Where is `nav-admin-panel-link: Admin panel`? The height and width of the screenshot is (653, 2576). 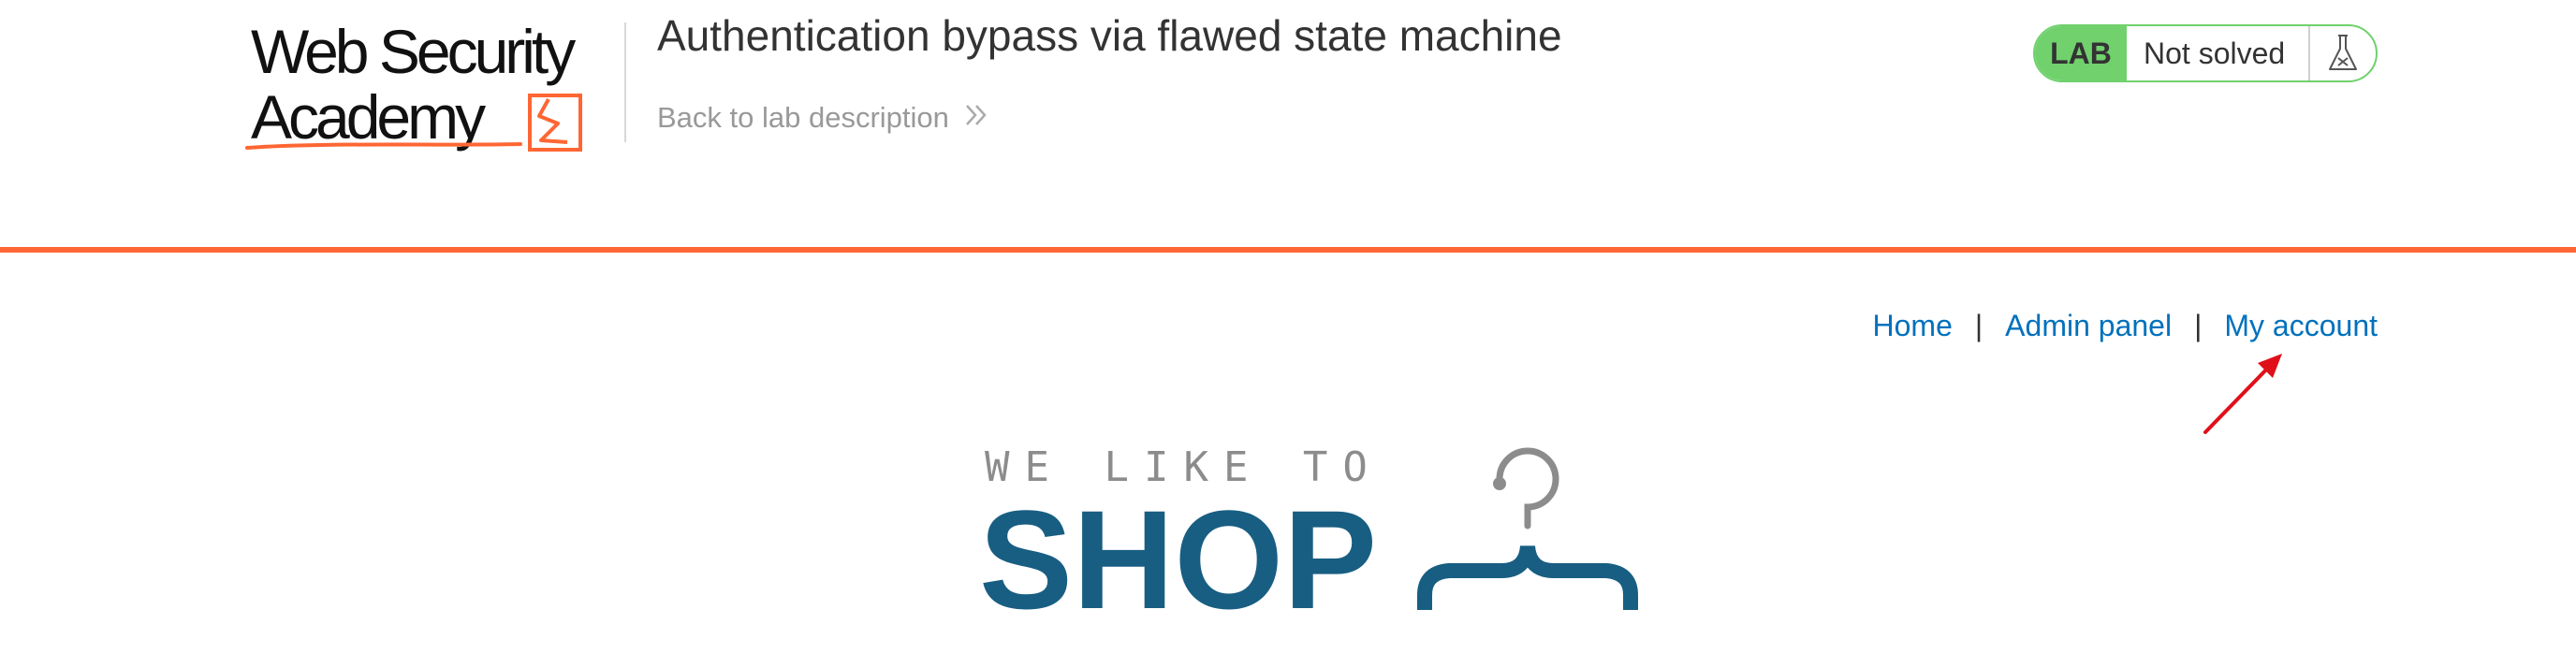
nav-admin-panel-link: Admin panel is located at coordinates (2088, 326).